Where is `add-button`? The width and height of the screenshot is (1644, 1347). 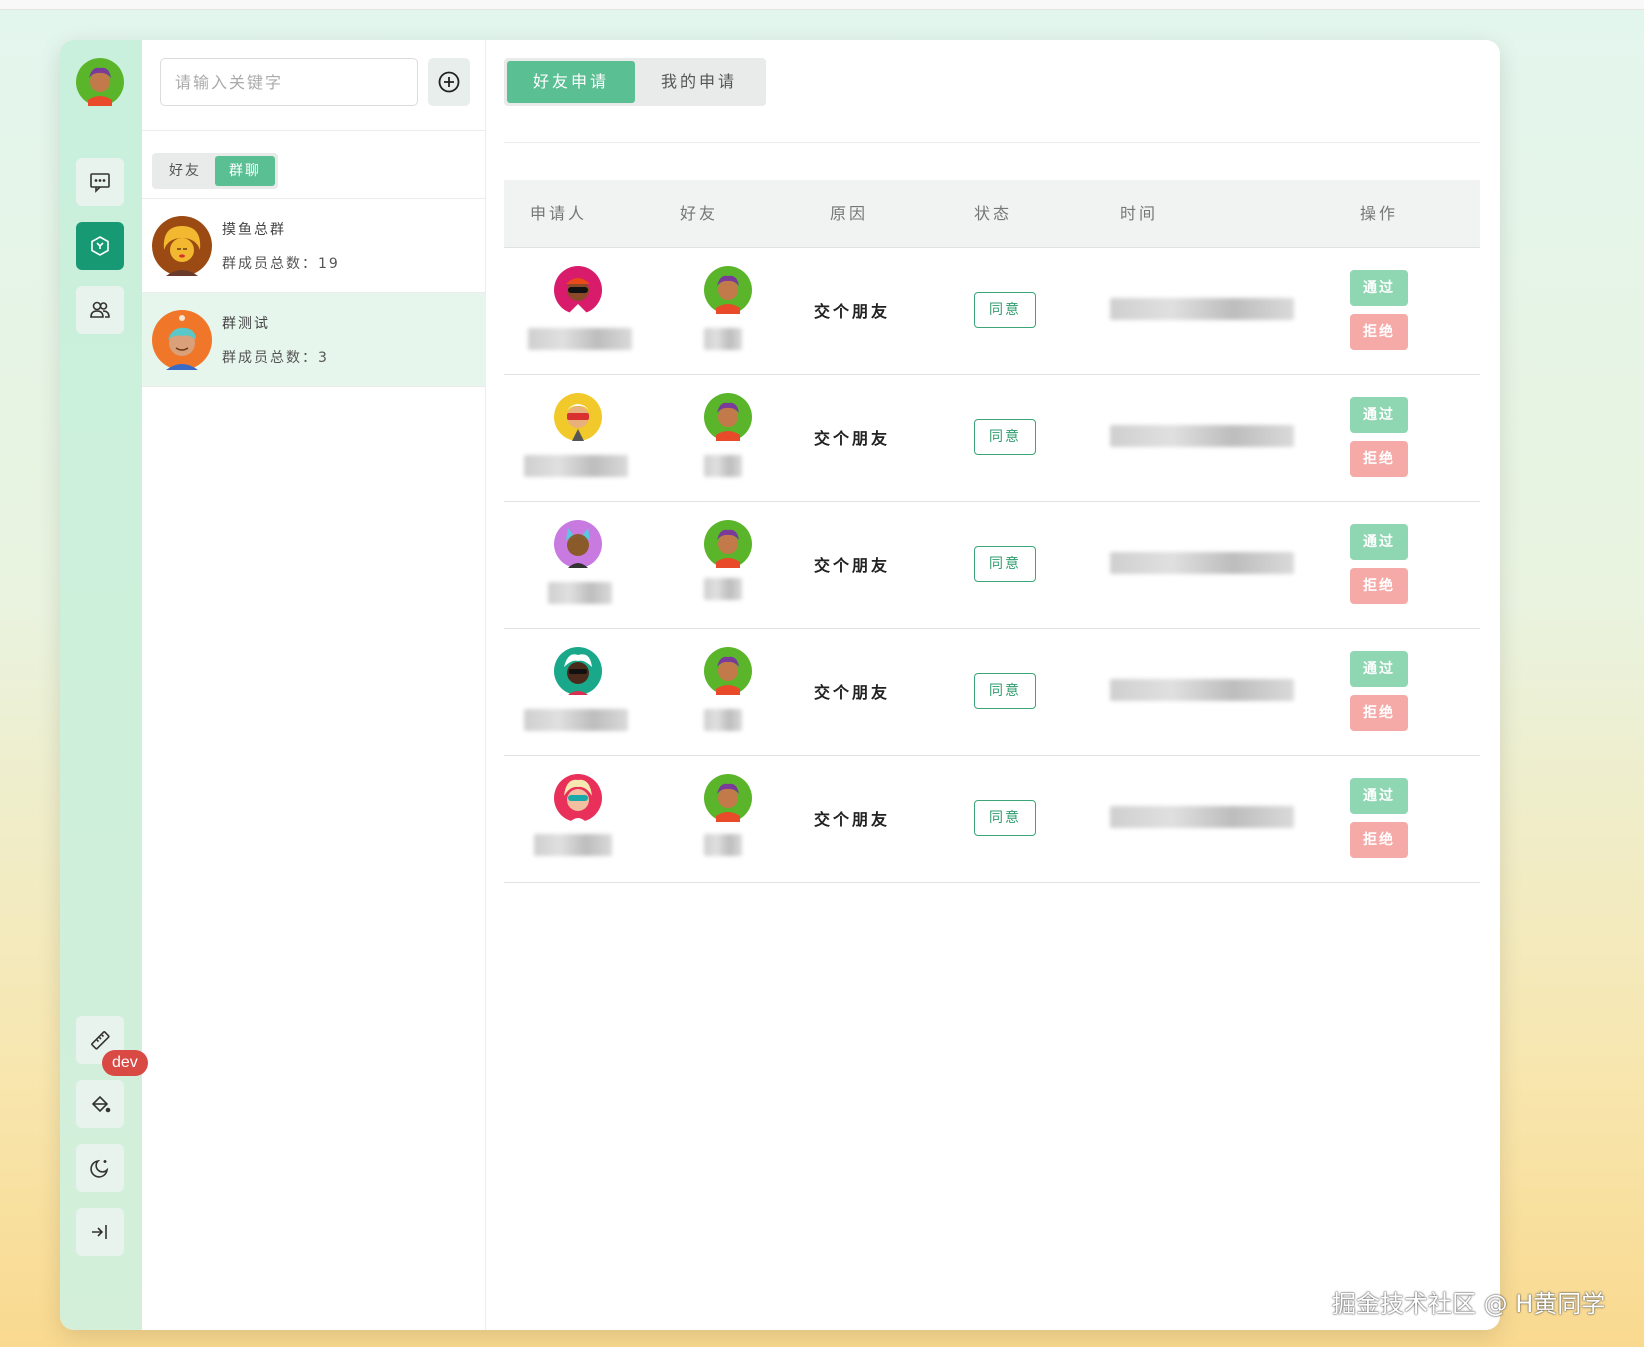
add-button is located at coordinates (449, 82).